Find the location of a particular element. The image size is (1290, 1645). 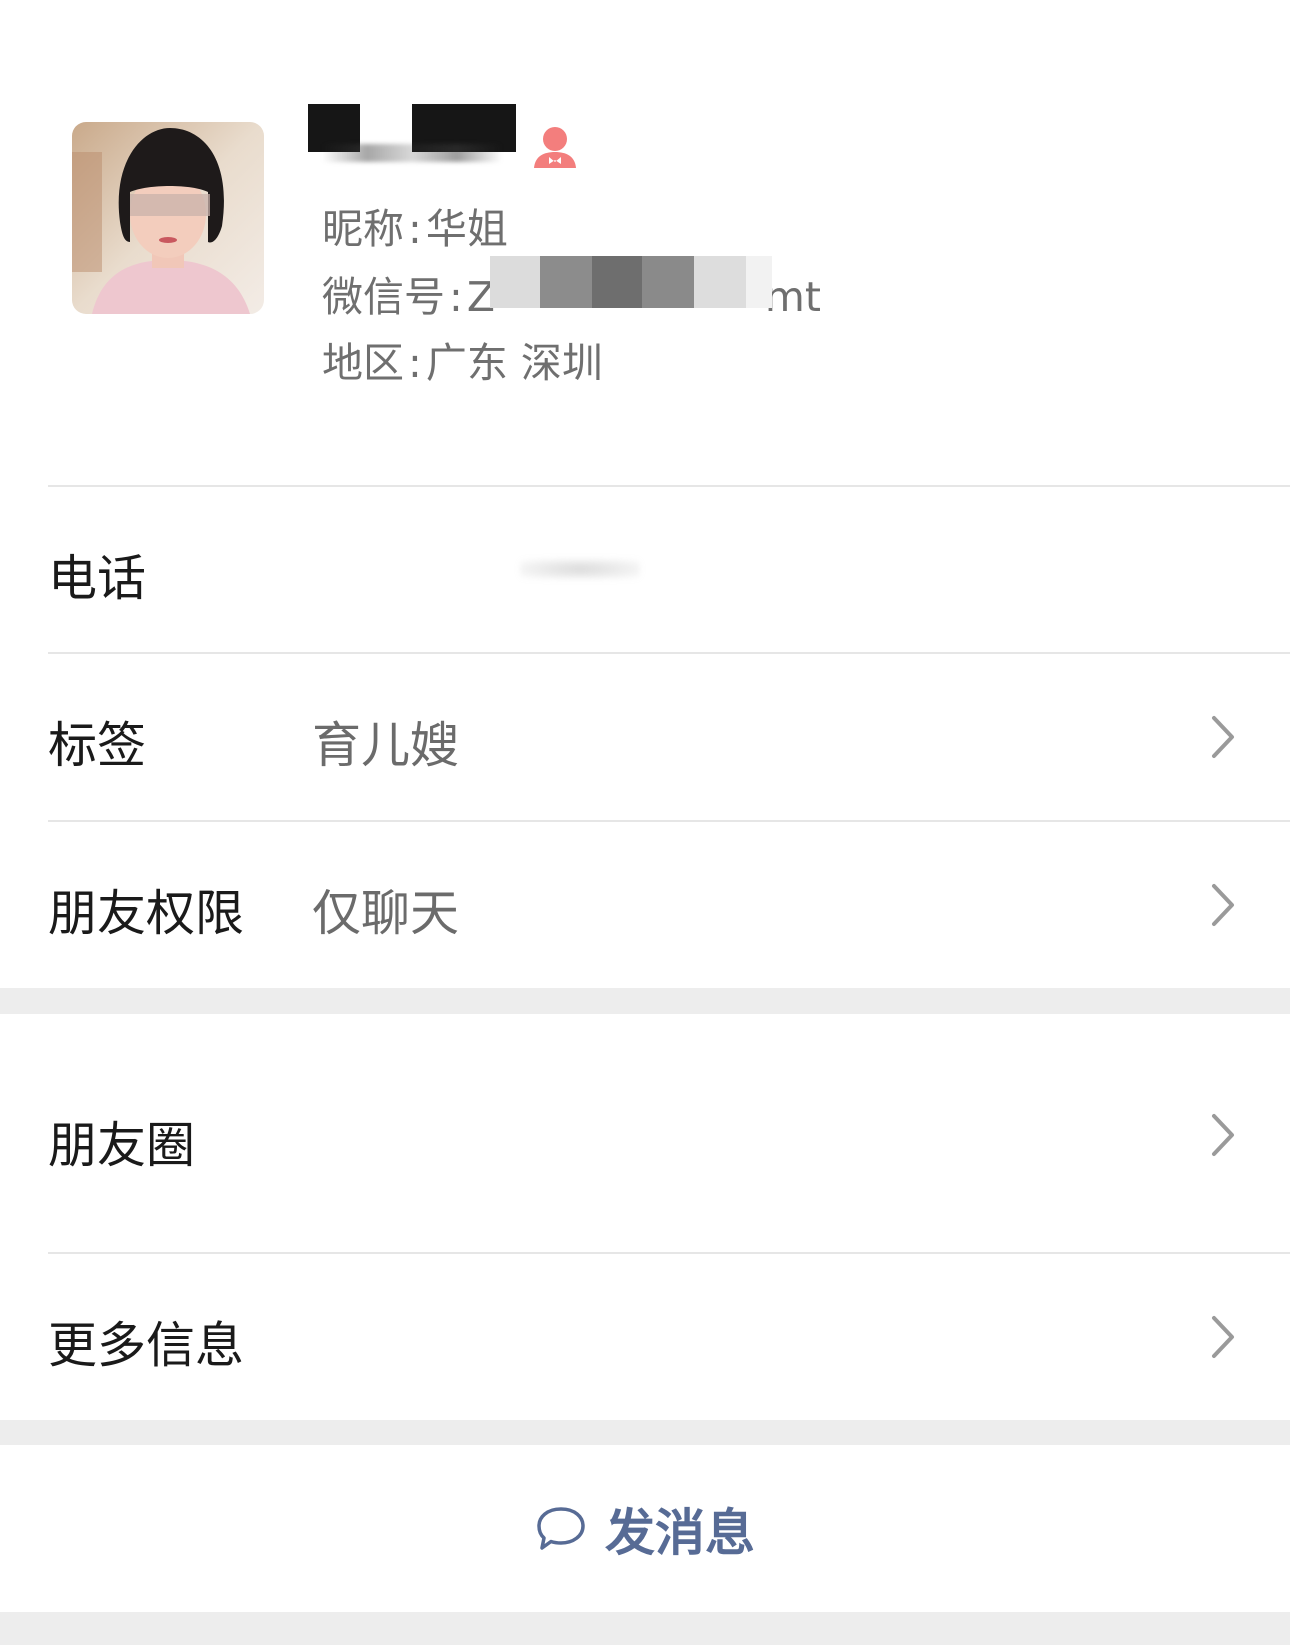

moments-label: 朋友圈 is located at coordinates (122, 1145).